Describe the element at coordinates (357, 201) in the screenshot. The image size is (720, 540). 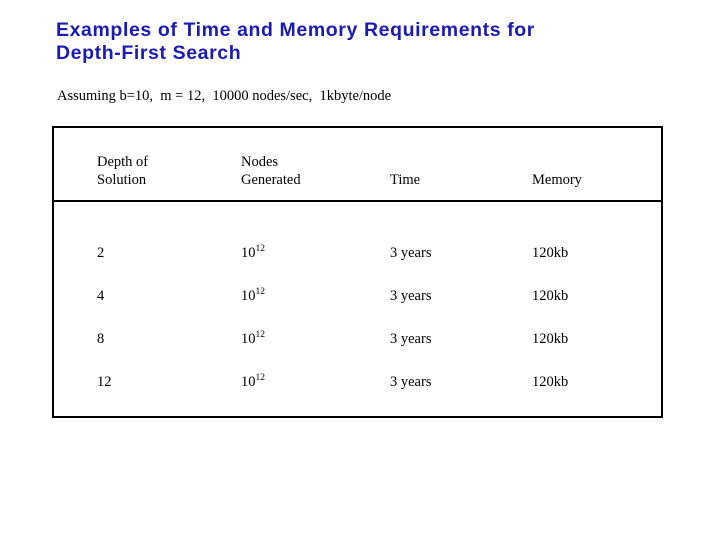
I see `header-separator-rule` at that location.